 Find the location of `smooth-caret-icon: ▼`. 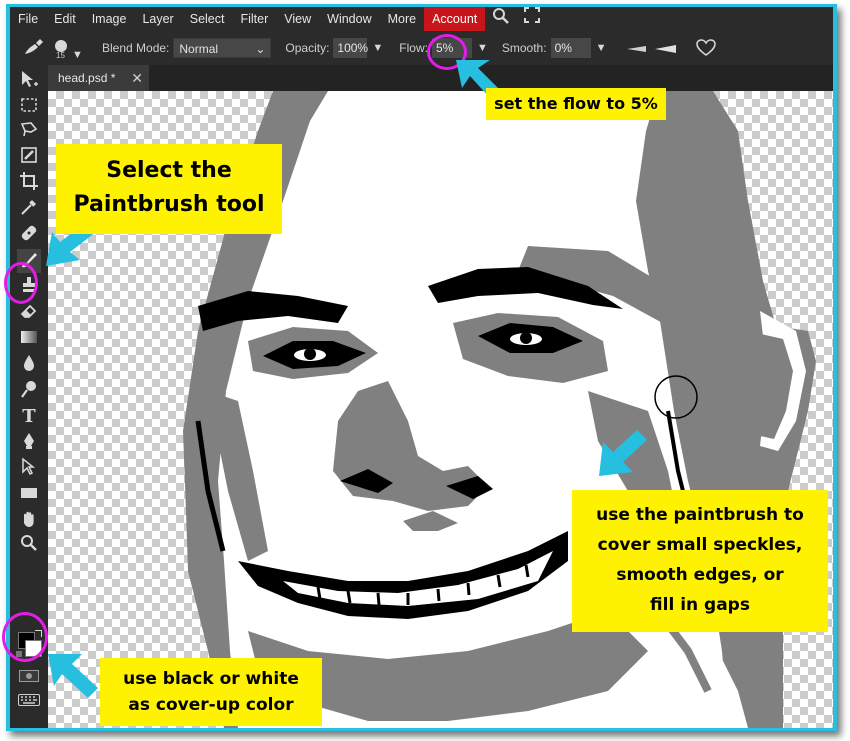

smooth-caret-icon: ▼ is located at coordinates (601, 48).